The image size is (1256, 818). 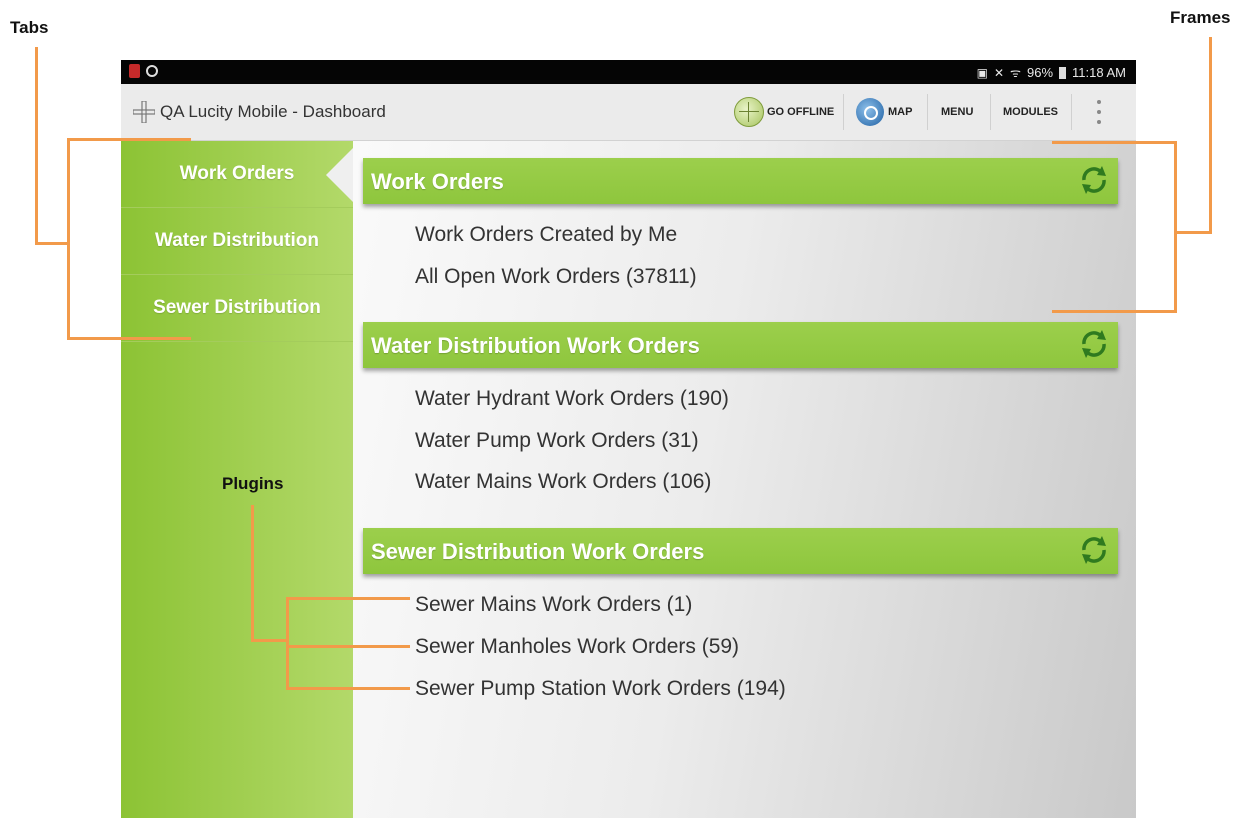 I want to click on plugin-work-orders-created-by-me: Work Orders Created by Me, so click(x=546, y=235).